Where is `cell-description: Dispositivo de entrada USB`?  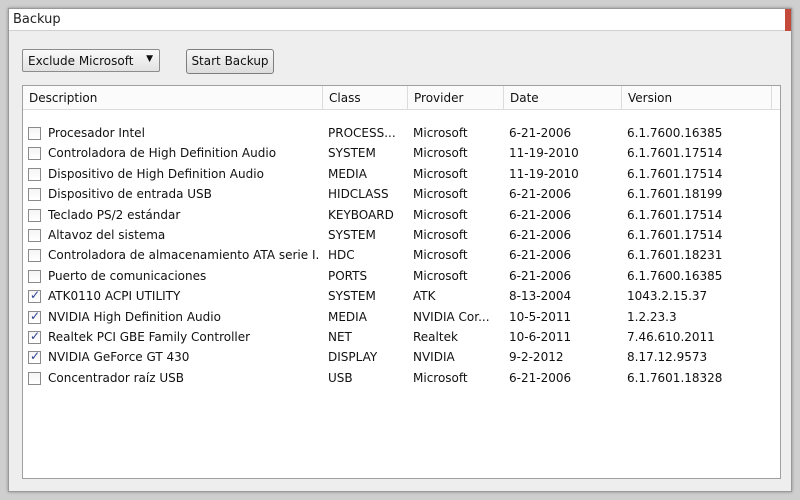
cell-description: Dispositivo de entrada USB is located at coordinates (130, 194).